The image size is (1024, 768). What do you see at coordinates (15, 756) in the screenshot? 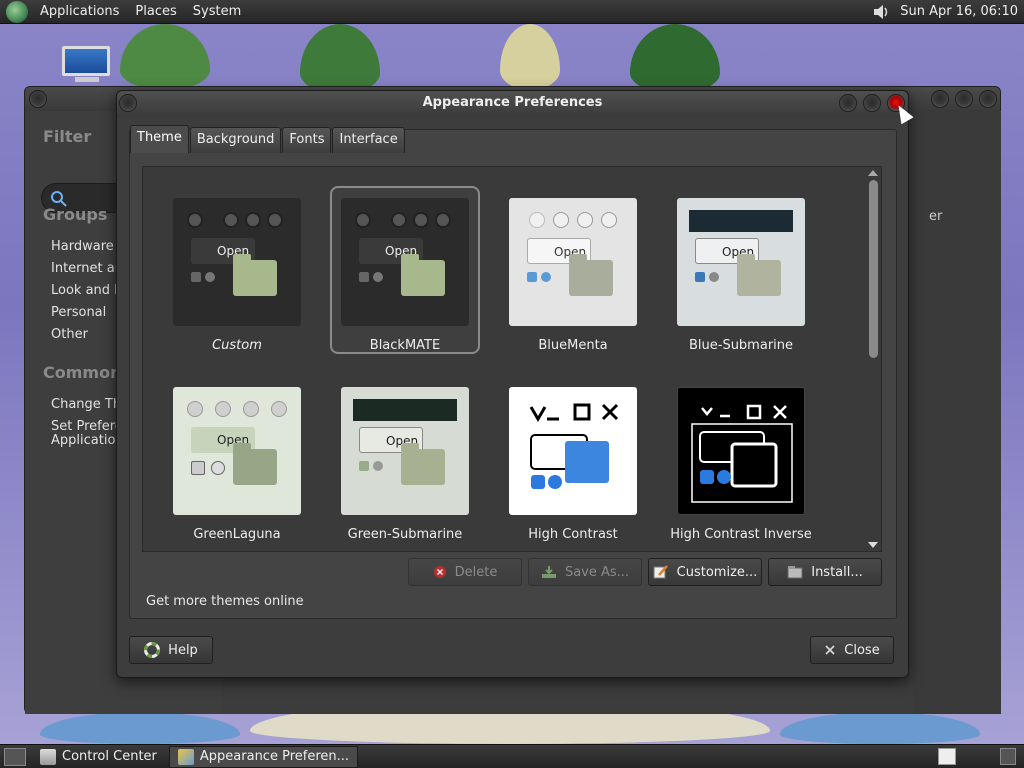
I see `show-desktop-icon` at bounding box center [15, 756].